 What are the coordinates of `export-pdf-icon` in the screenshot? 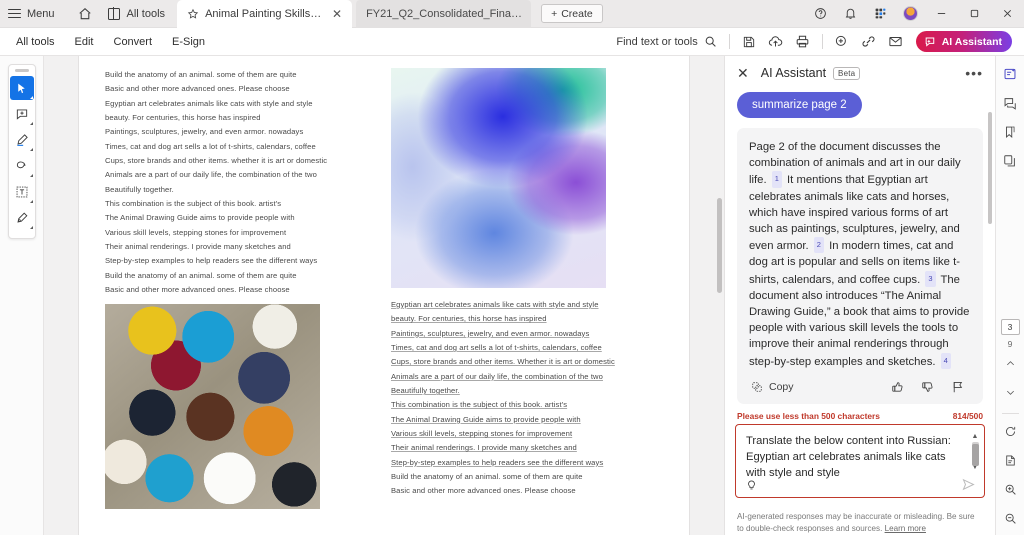 It's located at (1010, 460).